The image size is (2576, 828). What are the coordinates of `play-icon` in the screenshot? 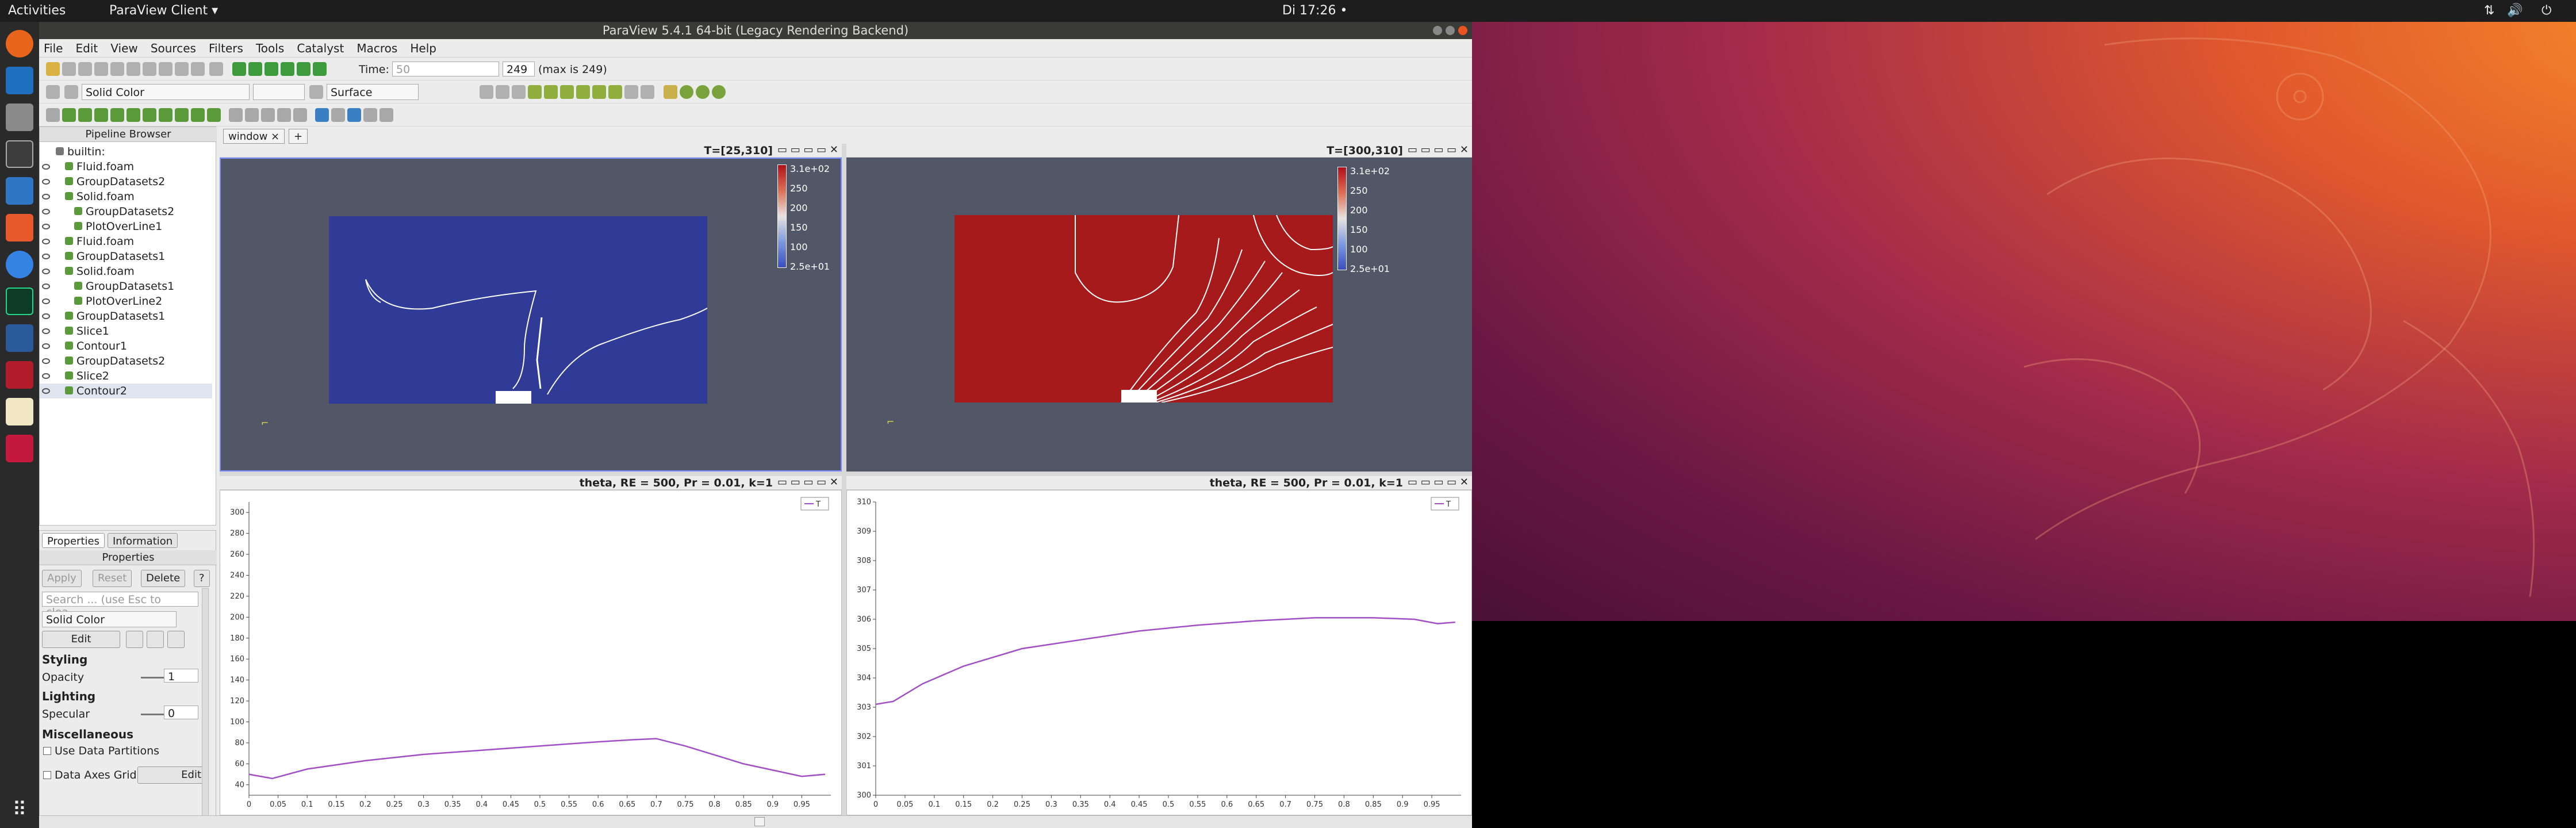 It's located at (271, 69).